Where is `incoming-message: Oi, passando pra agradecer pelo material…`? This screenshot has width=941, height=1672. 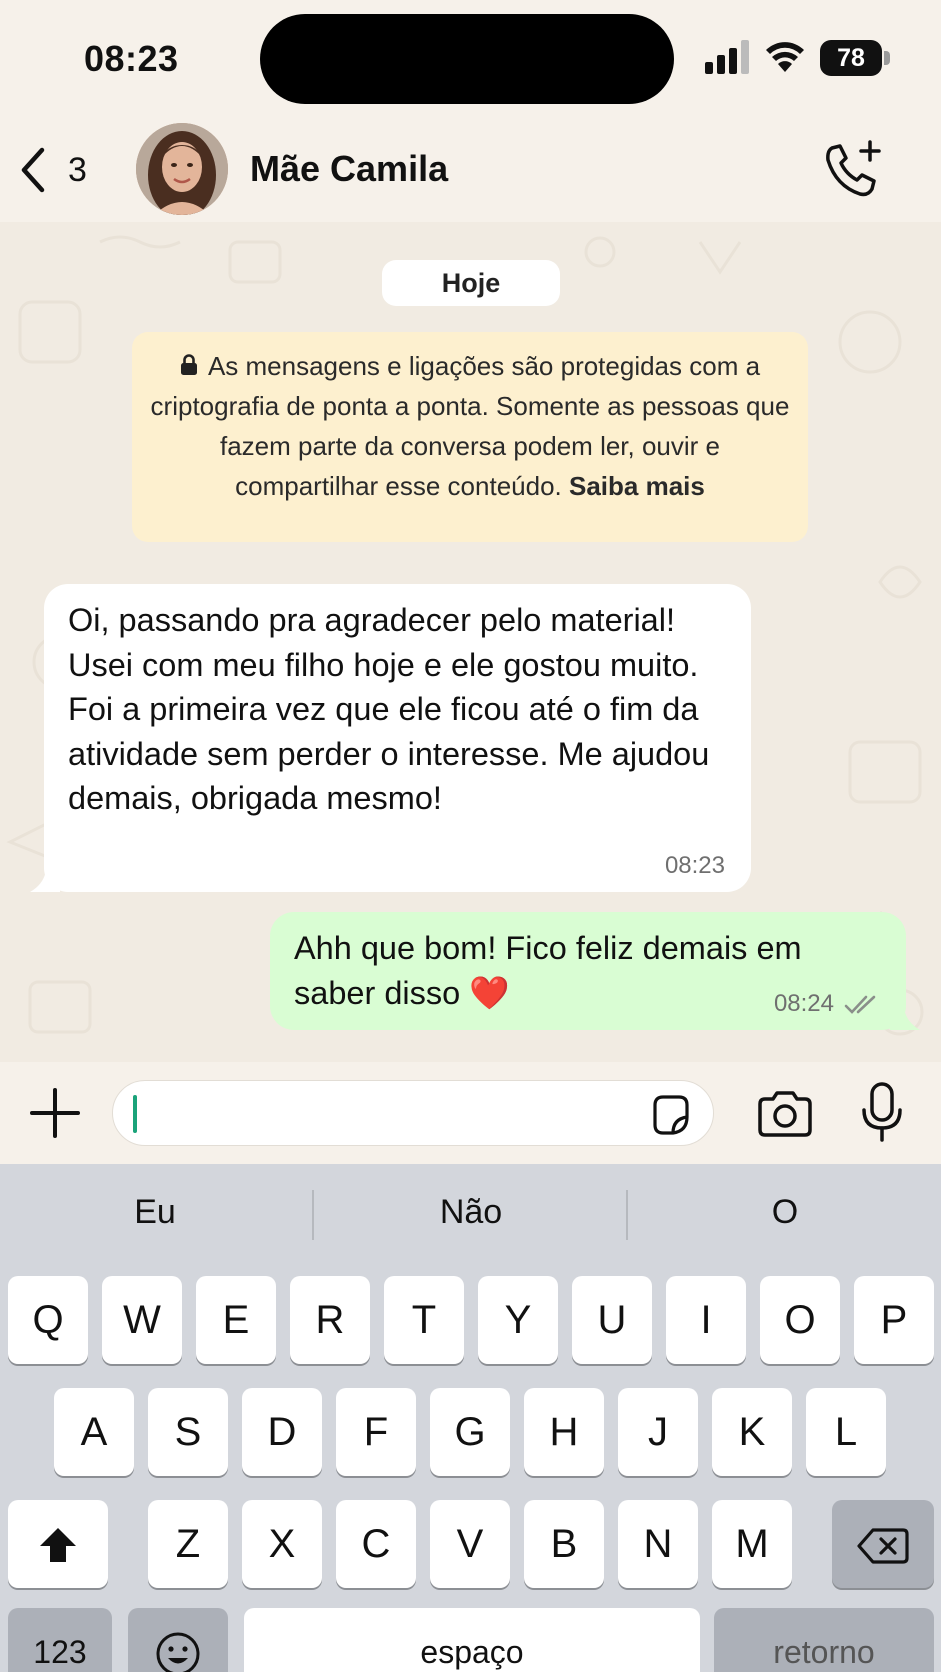 incoming-message: Oi, passando pra agradecer pelo material… is located at coordinates (390, 738).